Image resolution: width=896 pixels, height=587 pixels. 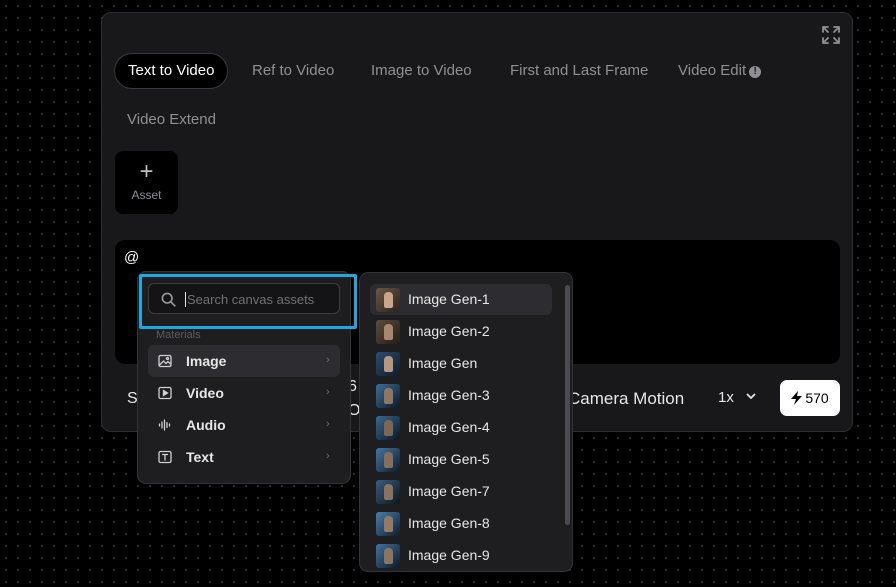 What do you see at coordinates (165, 425) in the screenshot?
I see `audio-icon` at bounding box center [165, 425].